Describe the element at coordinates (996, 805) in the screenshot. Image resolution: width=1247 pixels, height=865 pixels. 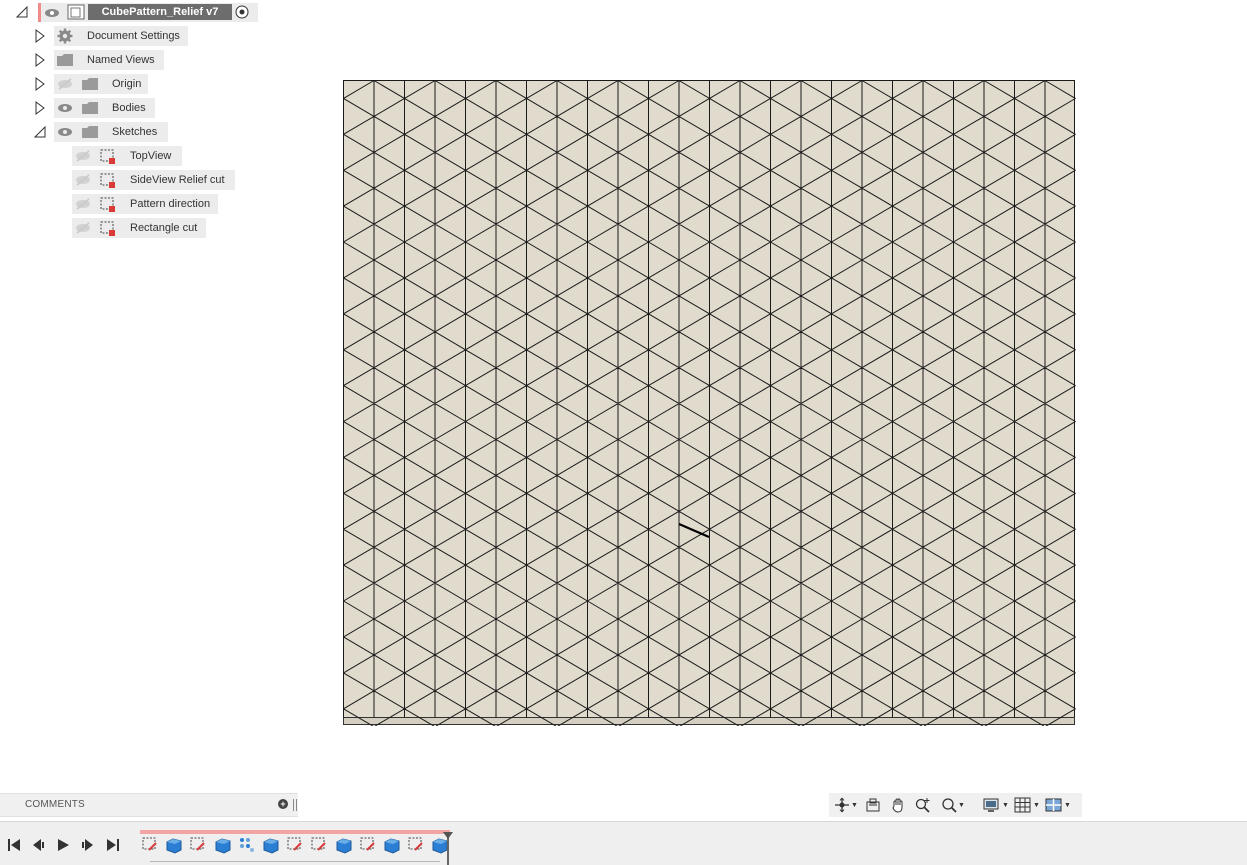
I see `display-settings-icon: ▼` at that location.